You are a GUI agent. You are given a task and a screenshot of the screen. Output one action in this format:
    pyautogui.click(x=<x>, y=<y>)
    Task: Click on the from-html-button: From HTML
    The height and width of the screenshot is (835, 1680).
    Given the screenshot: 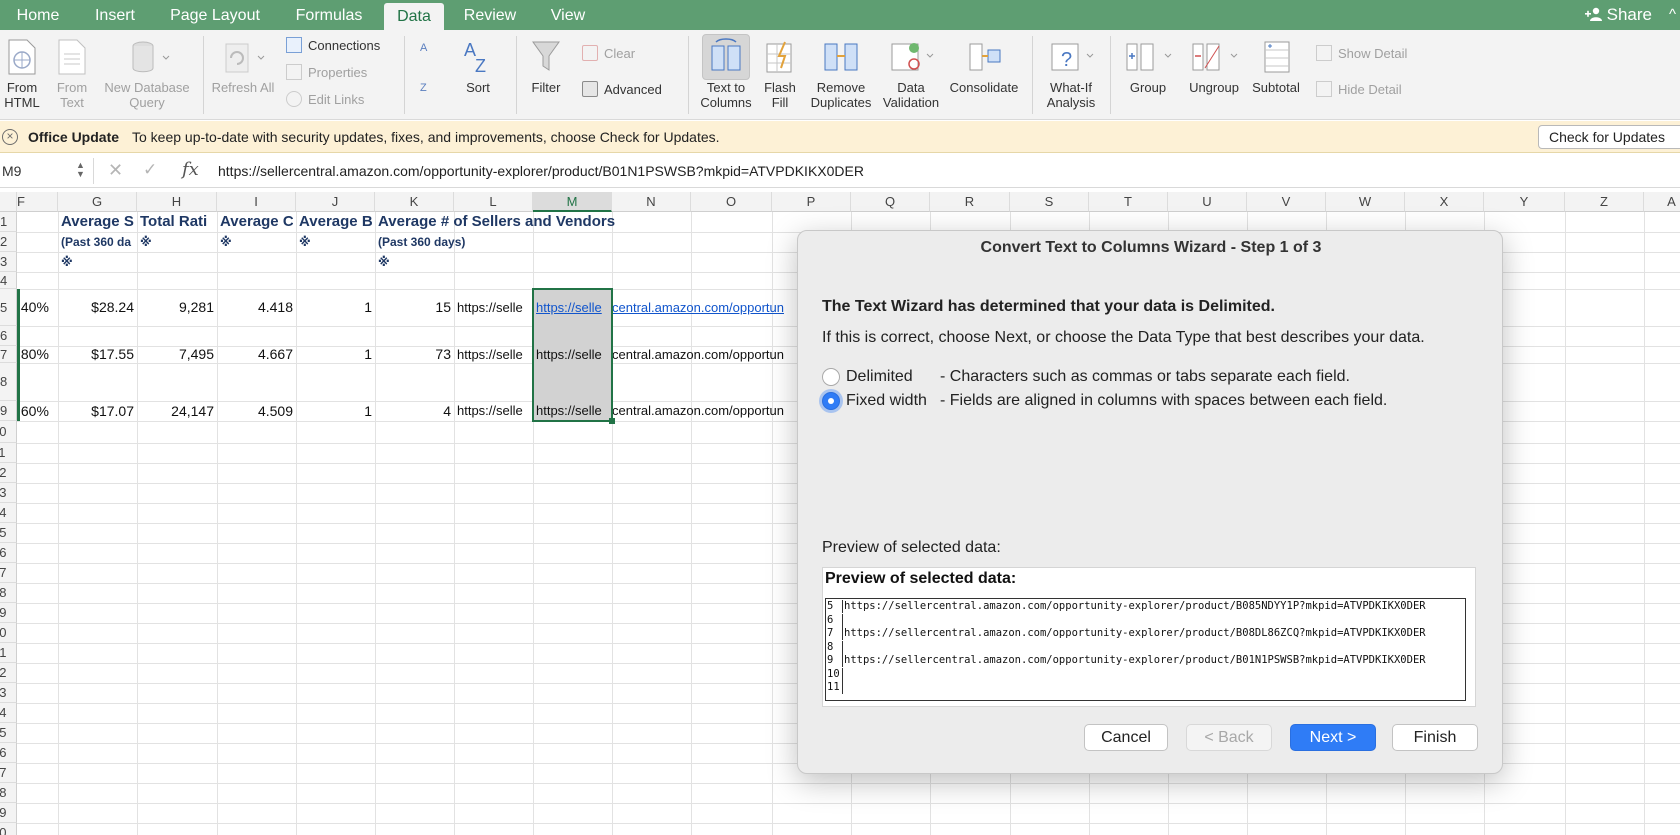 What is the action you would take?
    pyautogui.click(x=22, y=74)
    